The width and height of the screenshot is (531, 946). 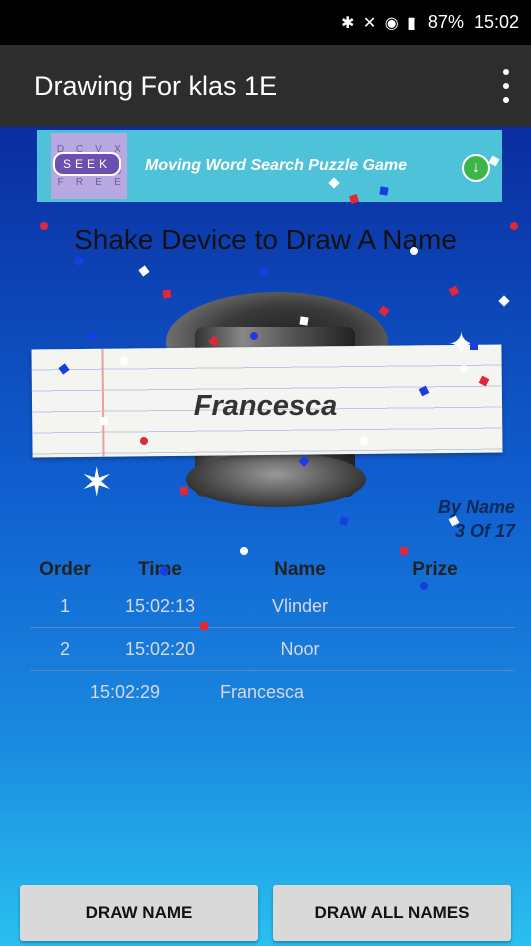 What do you see at coordinates (139, 913) in the screenshot?
I see `draw-name-button: DRAW NAME` at bounding box center [139, 913].